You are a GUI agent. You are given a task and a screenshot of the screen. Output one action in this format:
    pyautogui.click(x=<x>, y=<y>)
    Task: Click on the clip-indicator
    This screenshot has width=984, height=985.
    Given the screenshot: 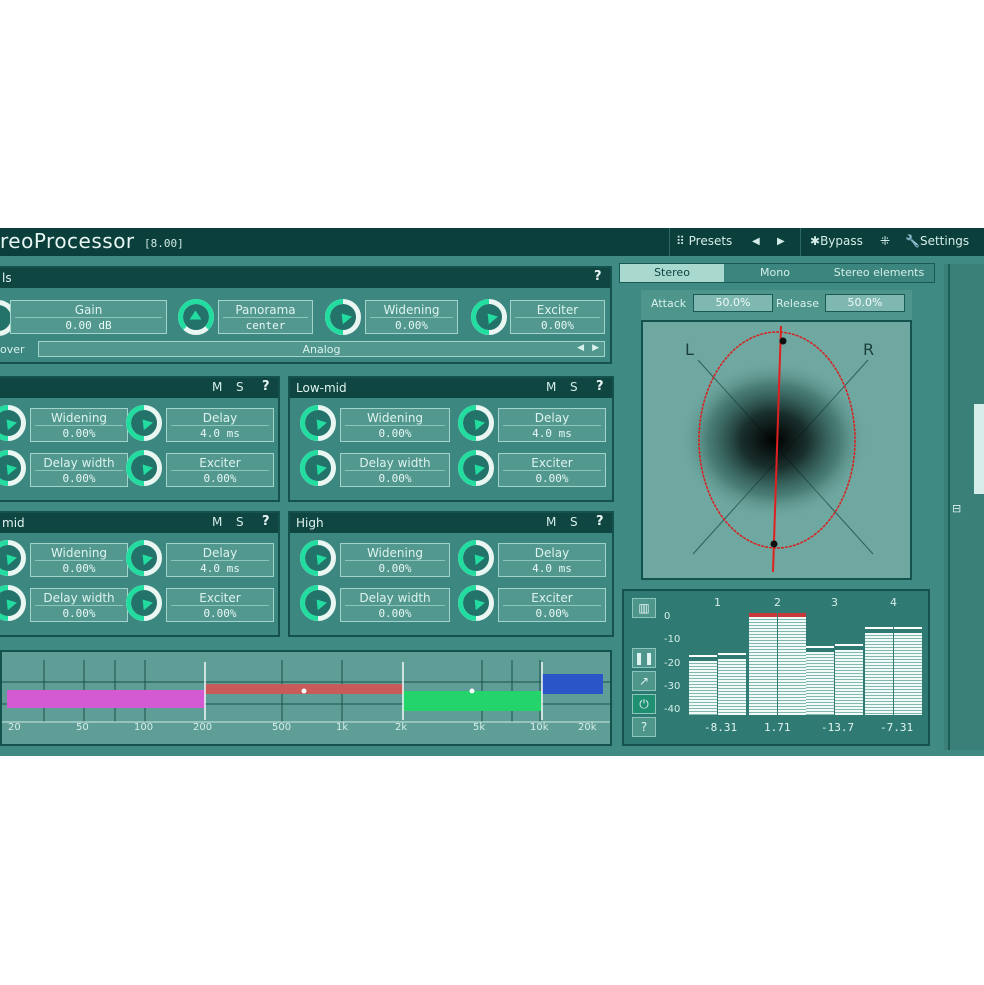 What is the action you would take?
    pyautogui.click(x=763, y=615)
    